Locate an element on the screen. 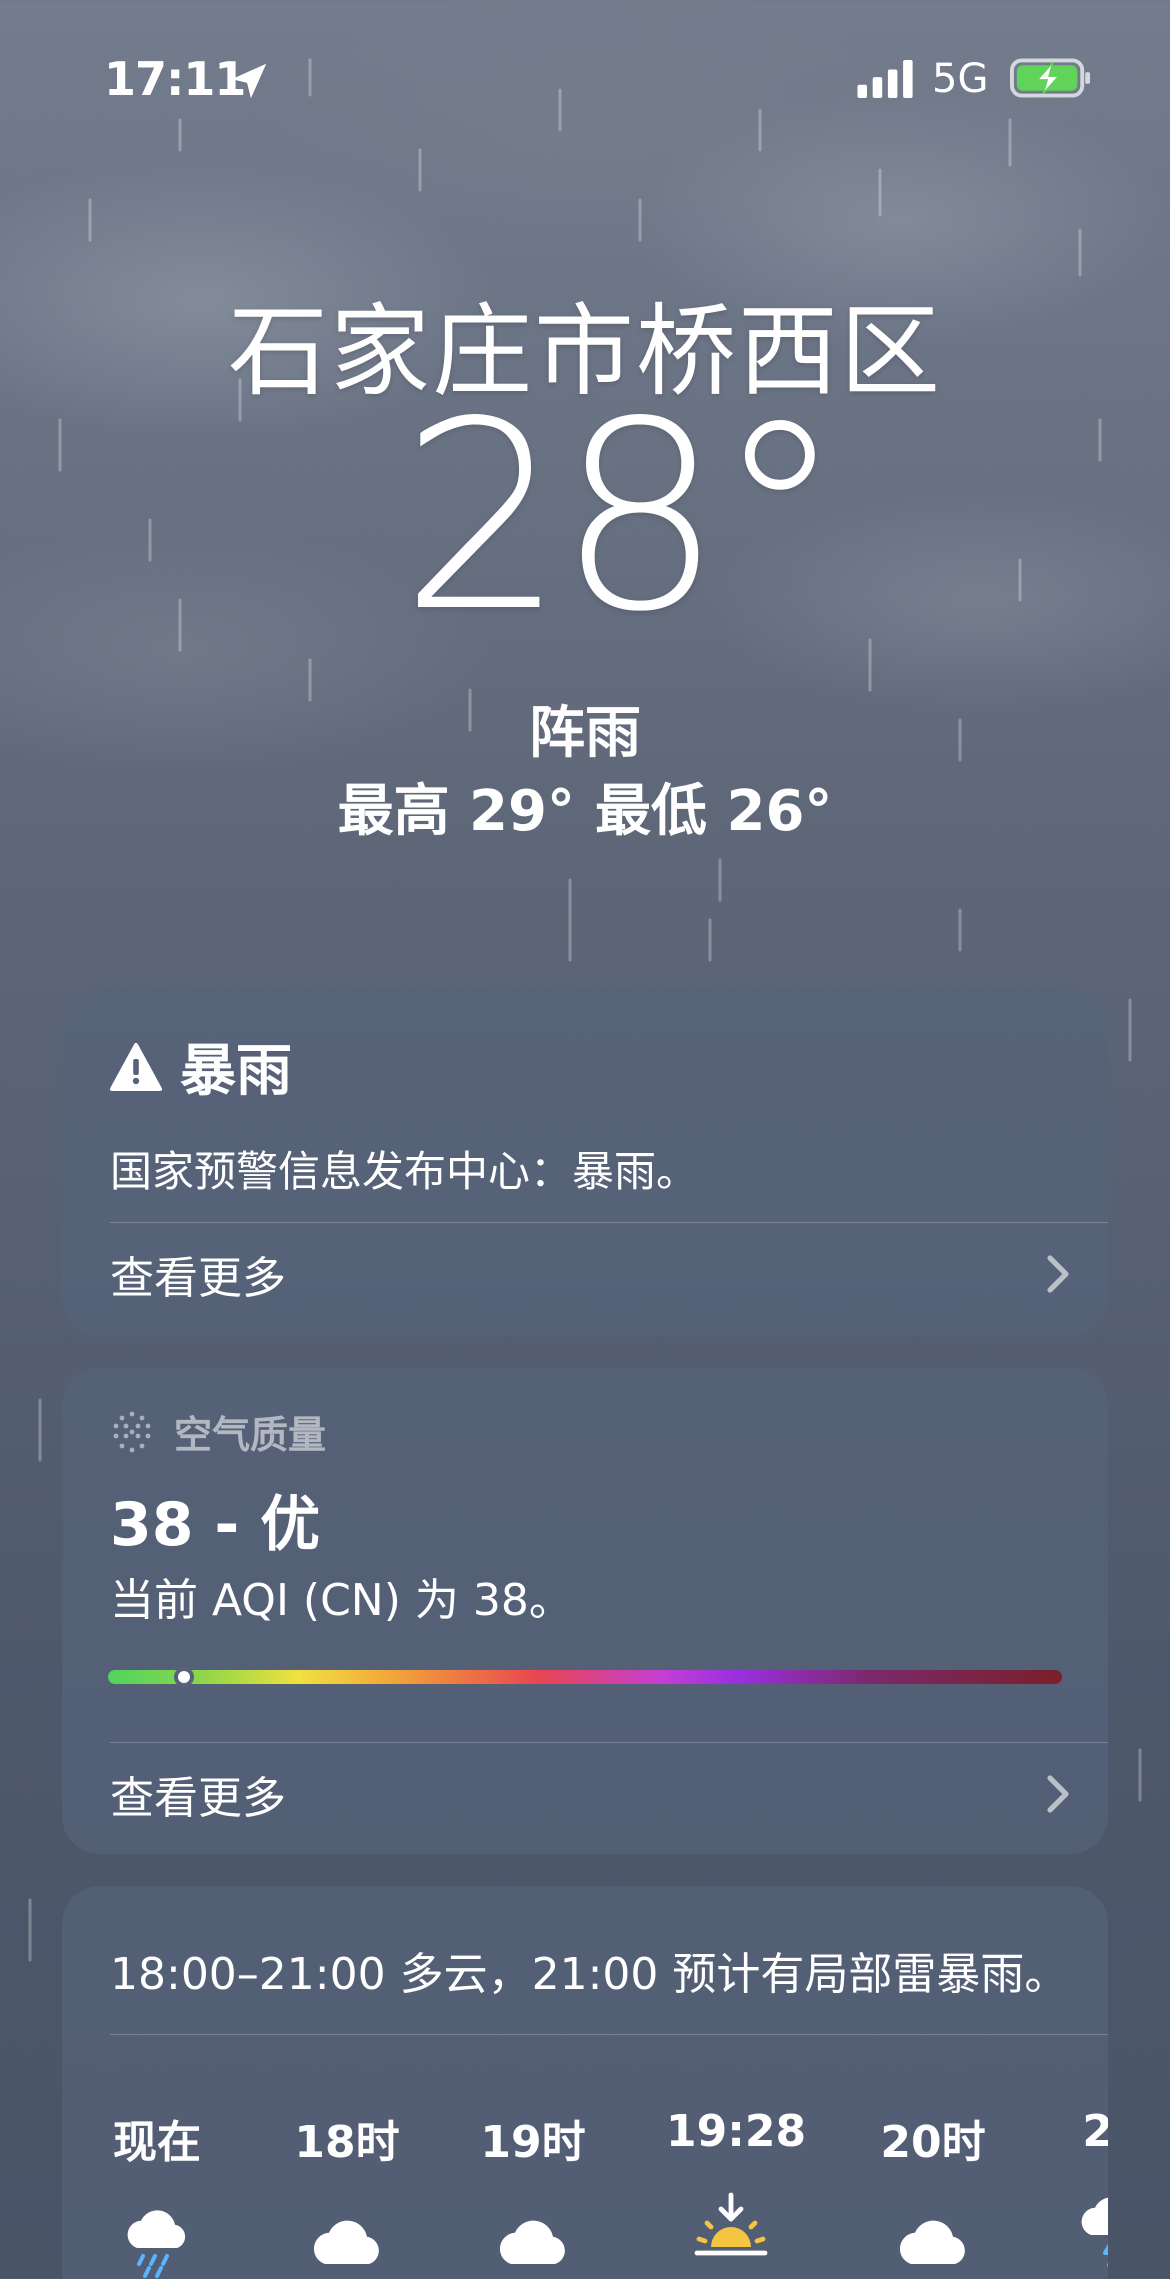 This screenshot has height=2279, width=1170. current-temperature: 28° is located at coordinates (622, 518).